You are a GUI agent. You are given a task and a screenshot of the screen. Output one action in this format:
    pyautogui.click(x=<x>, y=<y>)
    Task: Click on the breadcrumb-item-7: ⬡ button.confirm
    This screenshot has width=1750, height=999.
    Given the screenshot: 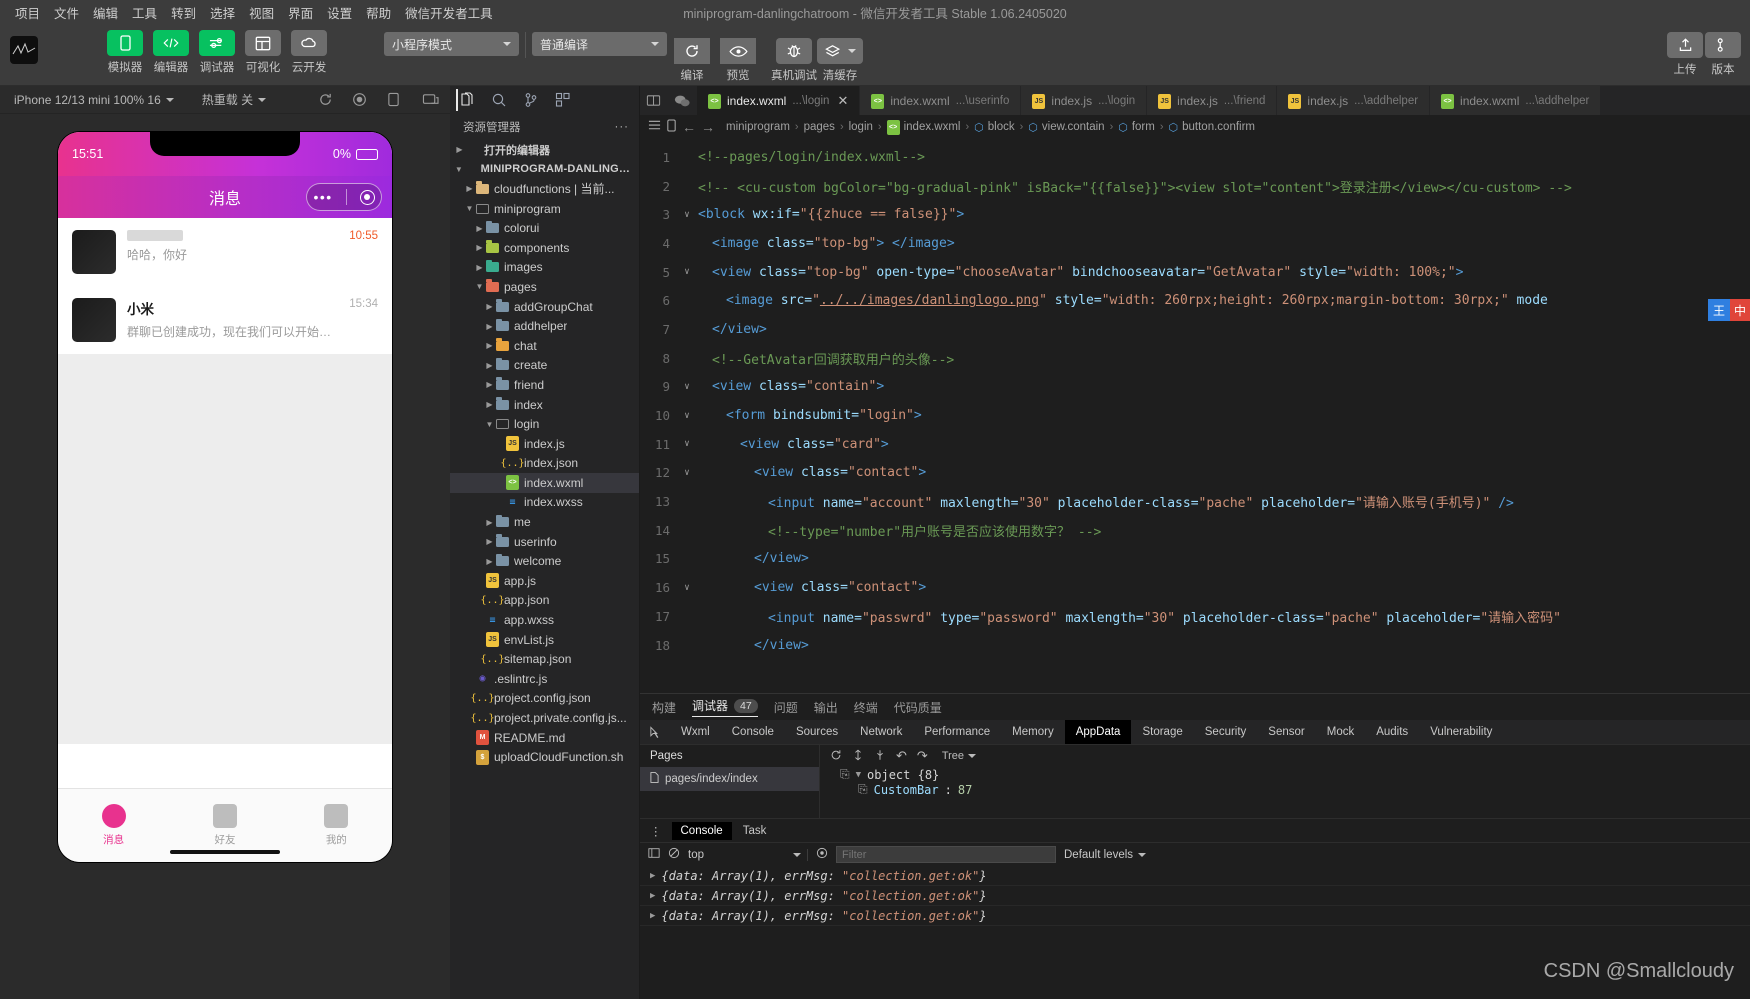 What is the action you would take?
    pyautogui.click(x=1212, y=127)
    